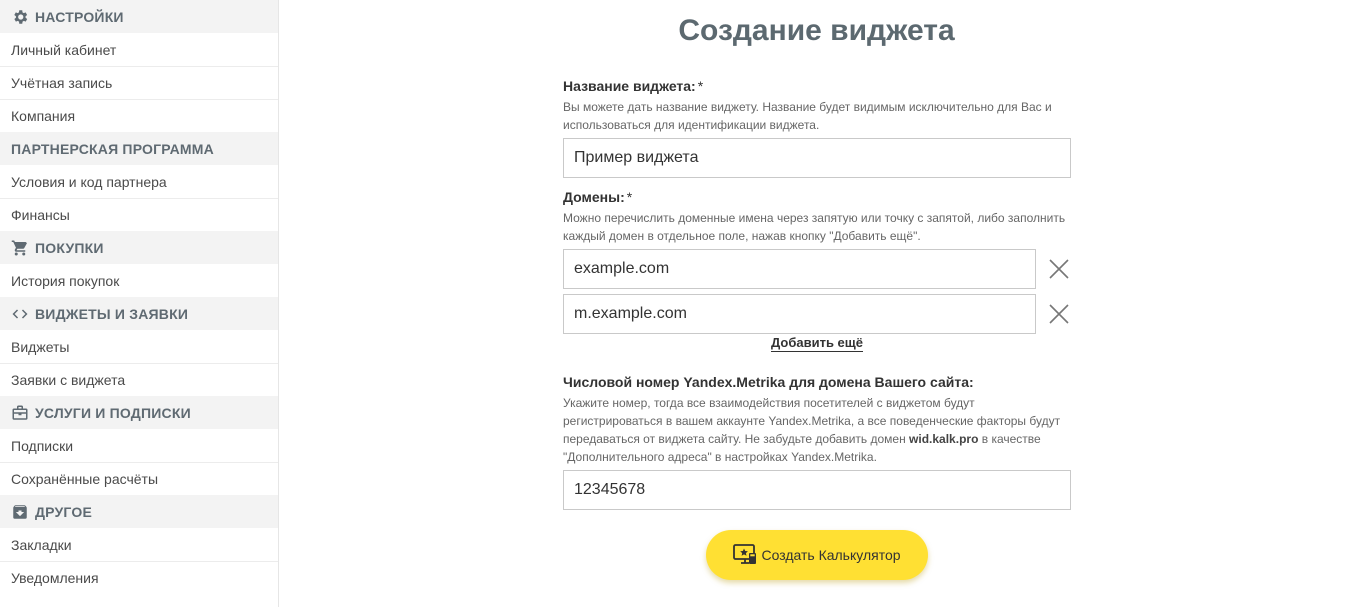  I want to click on widget-name-label: Название виджета: *, so click(817, 86).